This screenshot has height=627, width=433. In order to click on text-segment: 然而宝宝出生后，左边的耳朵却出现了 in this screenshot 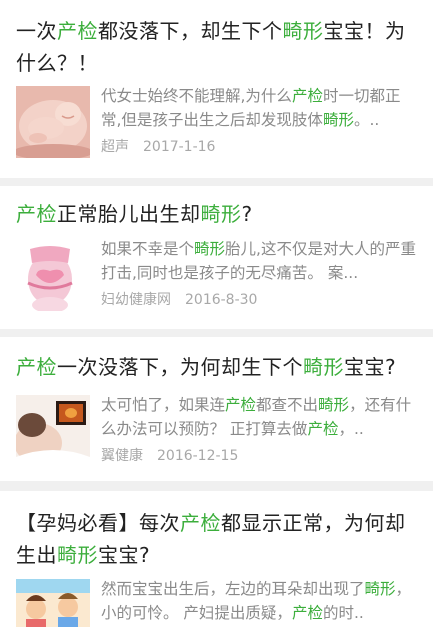, I will do `click(233, 589)`.